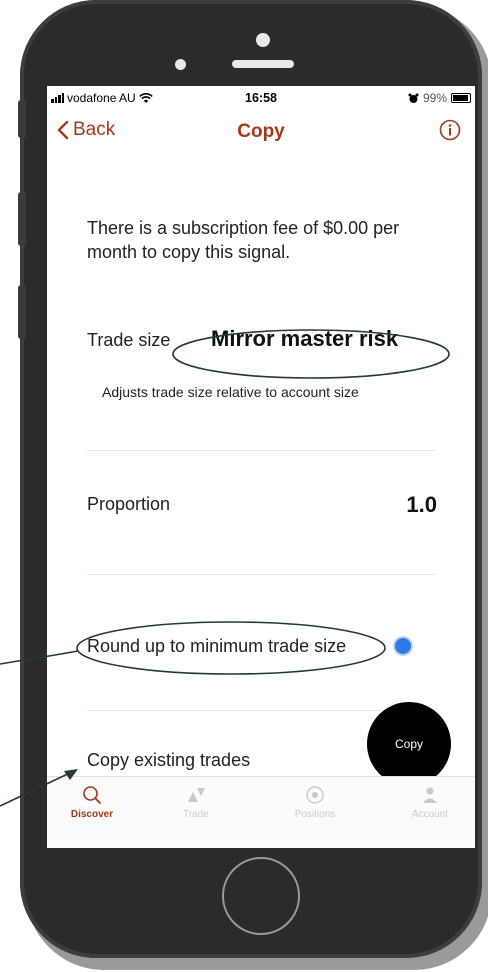 The image size is (488, 972). Describe the element at coordinates (22, 312) in the screenshot. I see `volume-down-button` at that location.